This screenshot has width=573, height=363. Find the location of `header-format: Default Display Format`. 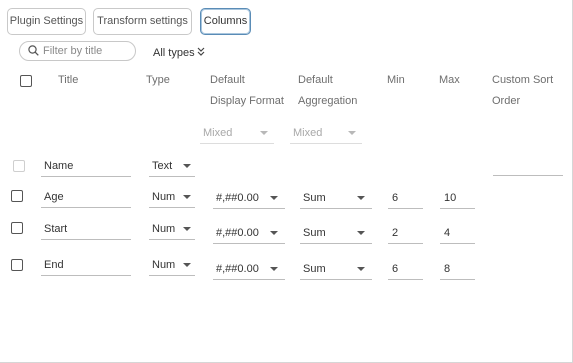

header-format: Default Display Format is located at coordinates (247, 91).